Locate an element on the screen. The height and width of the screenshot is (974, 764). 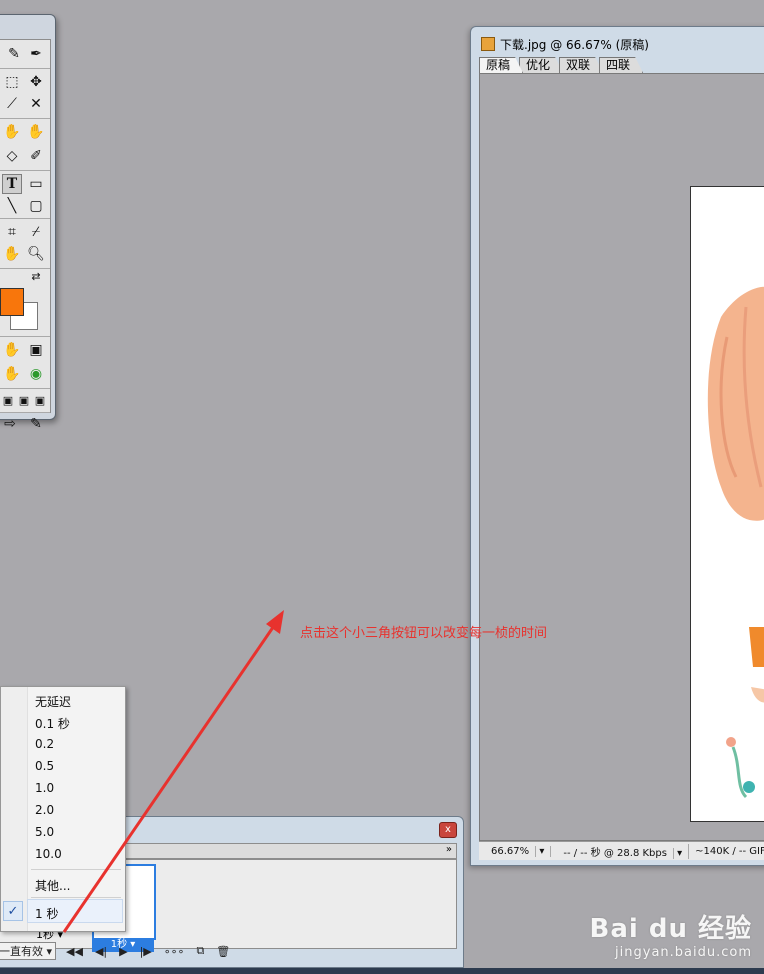
watermark-brand: Bai du 经验 is located at coordinates (670, 929).